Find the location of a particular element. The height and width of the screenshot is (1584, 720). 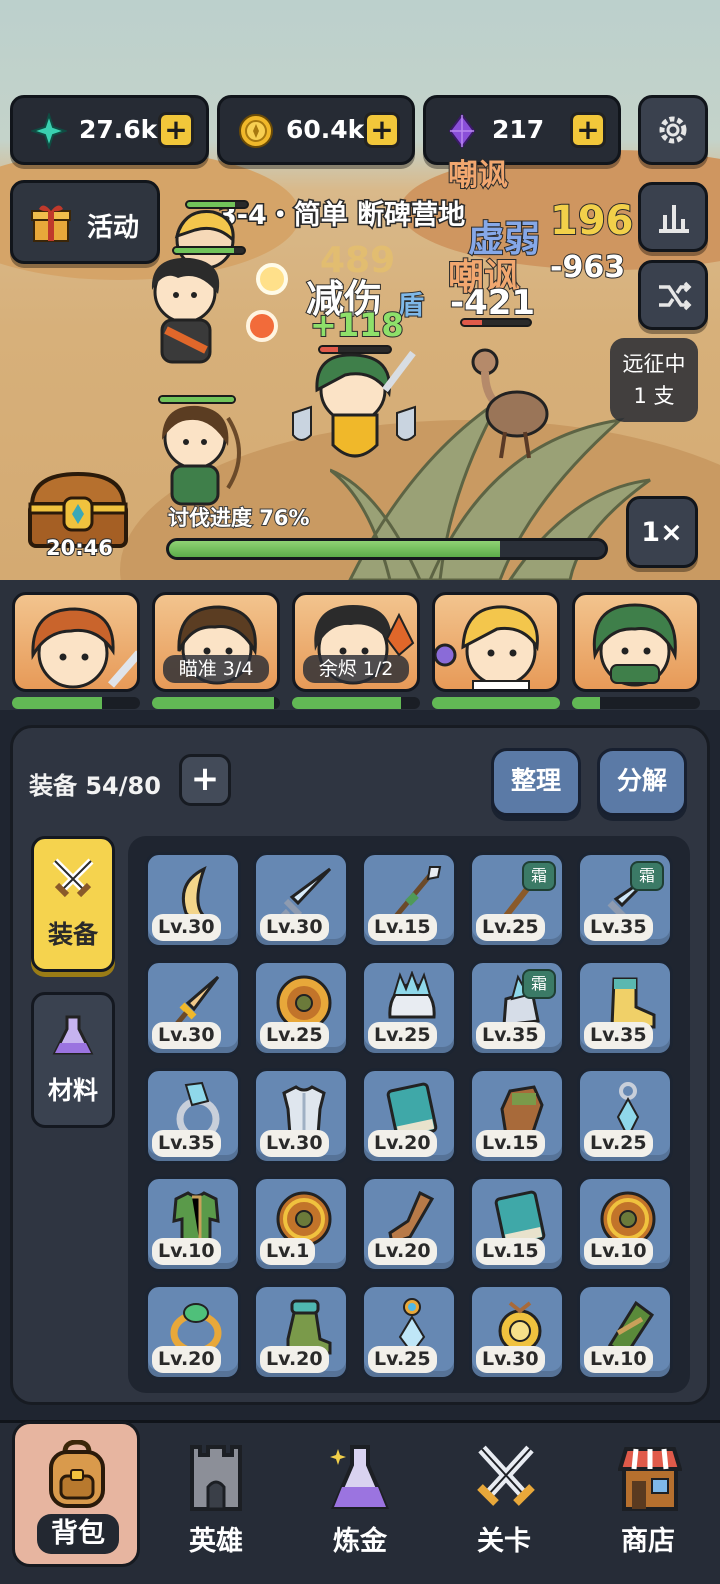

crystal-currency: 27.6k + is located at coordinates (109, 130).